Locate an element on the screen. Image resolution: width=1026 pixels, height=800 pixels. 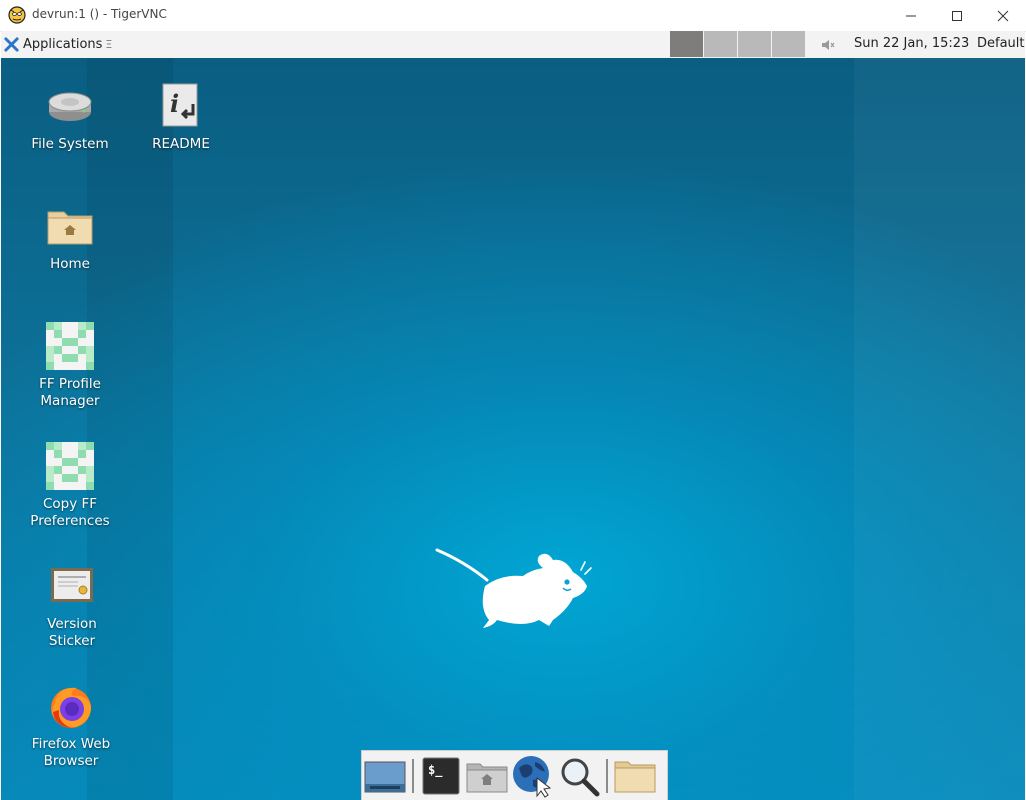
workspace-switcher is located at coordinates (737, 44).